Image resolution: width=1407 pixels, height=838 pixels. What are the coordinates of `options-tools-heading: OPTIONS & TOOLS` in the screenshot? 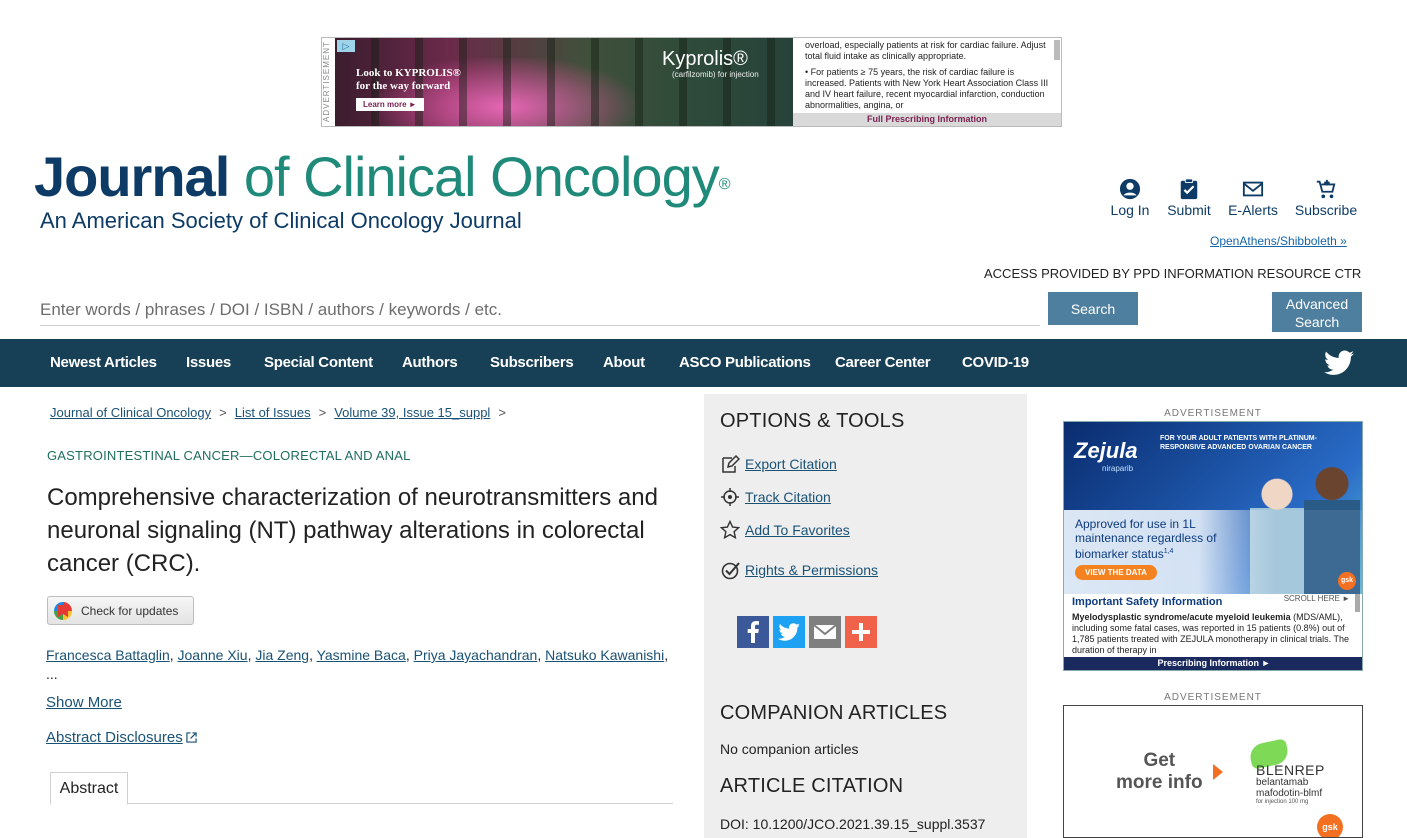 It's located at (812, 421).